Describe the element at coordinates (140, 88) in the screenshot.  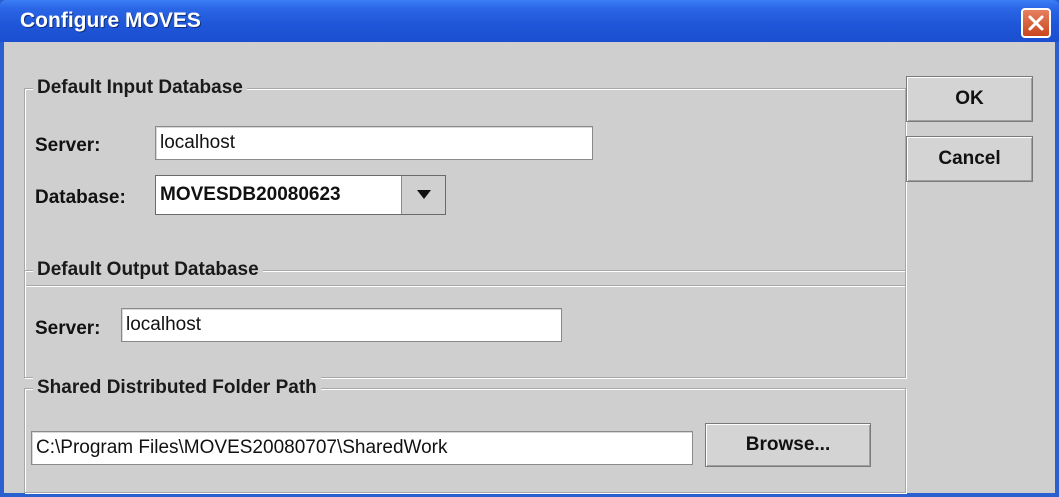
I see `input-database-group-title: Default Input Database` at that location.